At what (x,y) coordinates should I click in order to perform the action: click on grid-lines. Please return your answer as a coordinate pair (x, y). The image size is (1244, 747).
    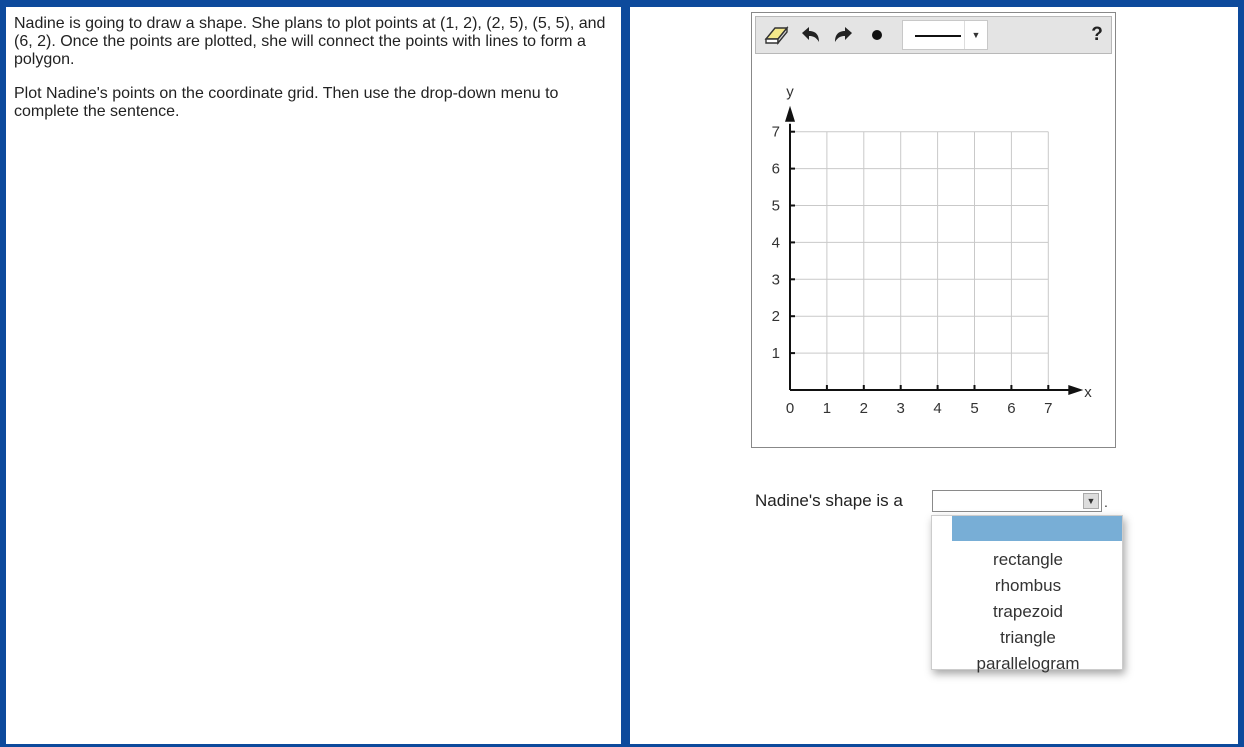
    Looking at the image, I should click on (919, 260).